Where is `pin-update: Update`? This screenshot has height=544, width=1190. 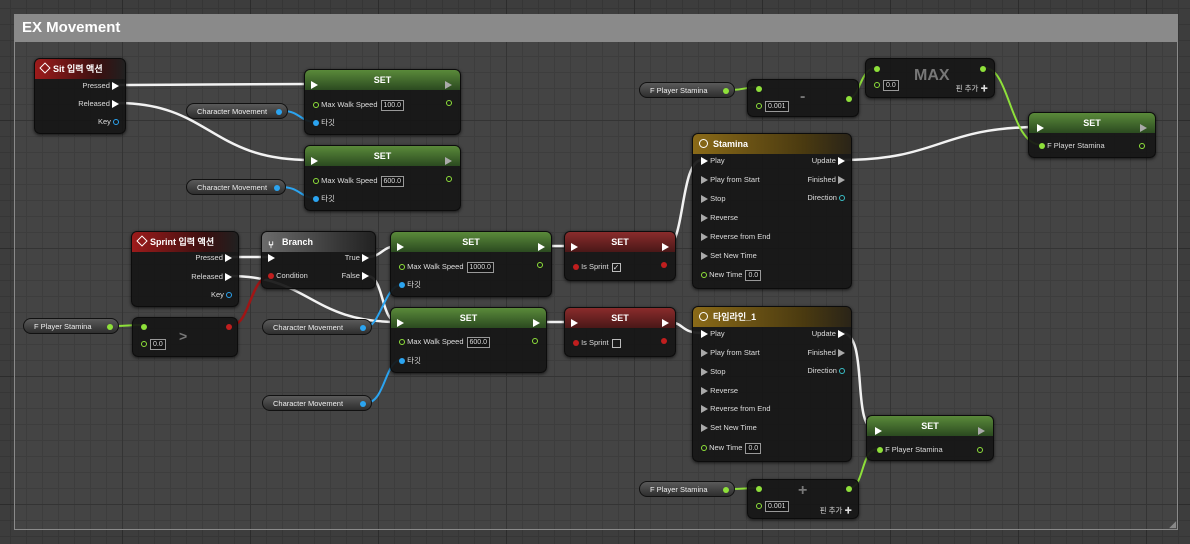 pin-update: Update is located at coordinates (828, 161).